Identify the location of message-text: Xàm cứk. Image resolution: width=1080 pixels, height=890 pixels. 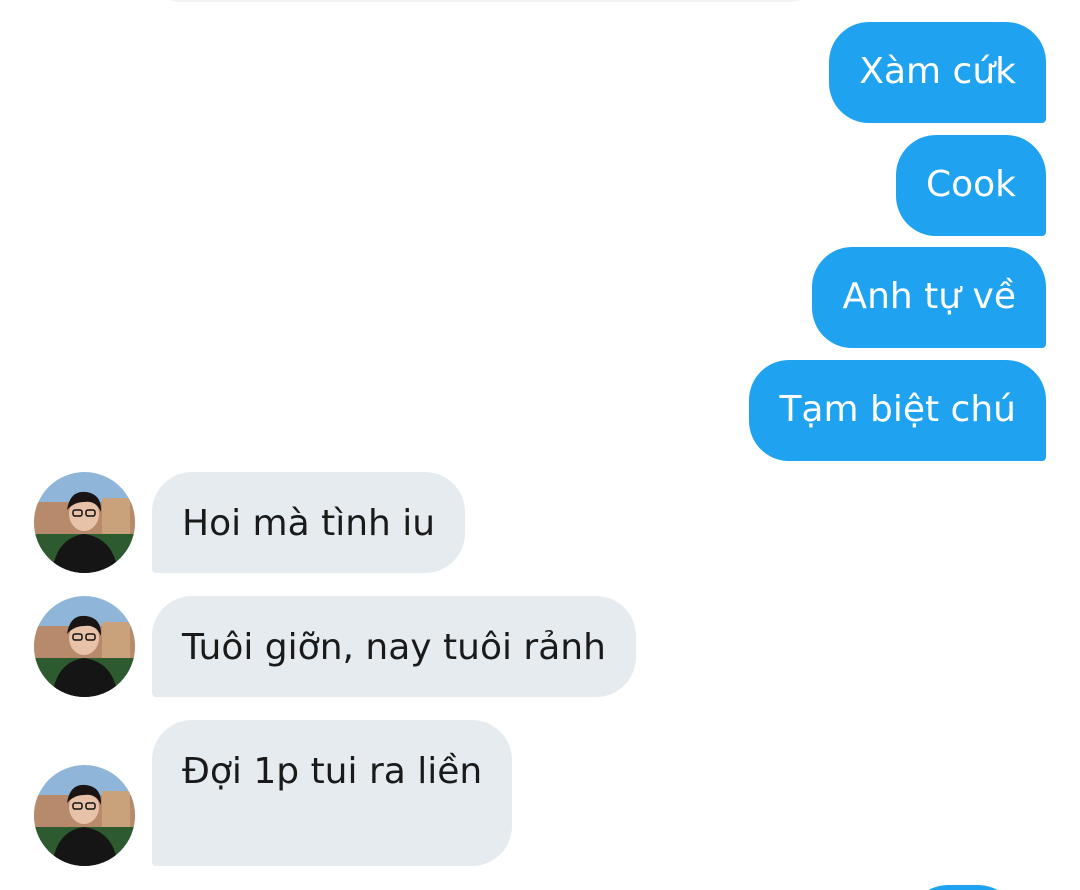
(937, 71).